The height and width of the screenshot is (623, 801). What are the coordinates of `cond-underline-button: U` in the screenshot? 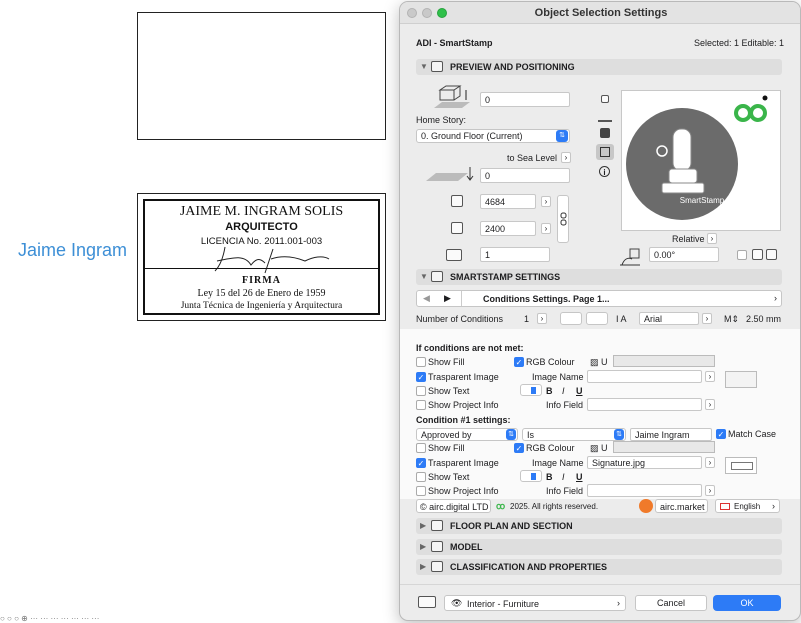 It's located at (579, 477).